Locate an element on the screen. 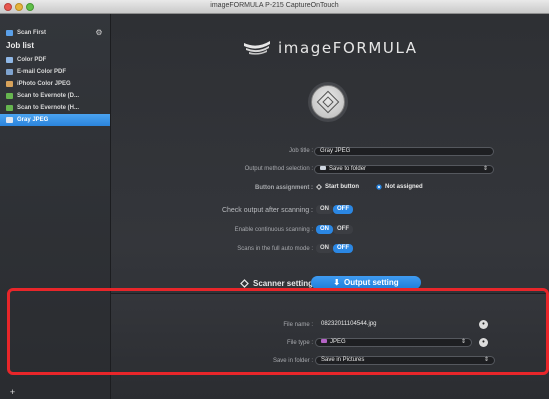  check-output-toggle: ON OFF is located at coordinates (334, 209).